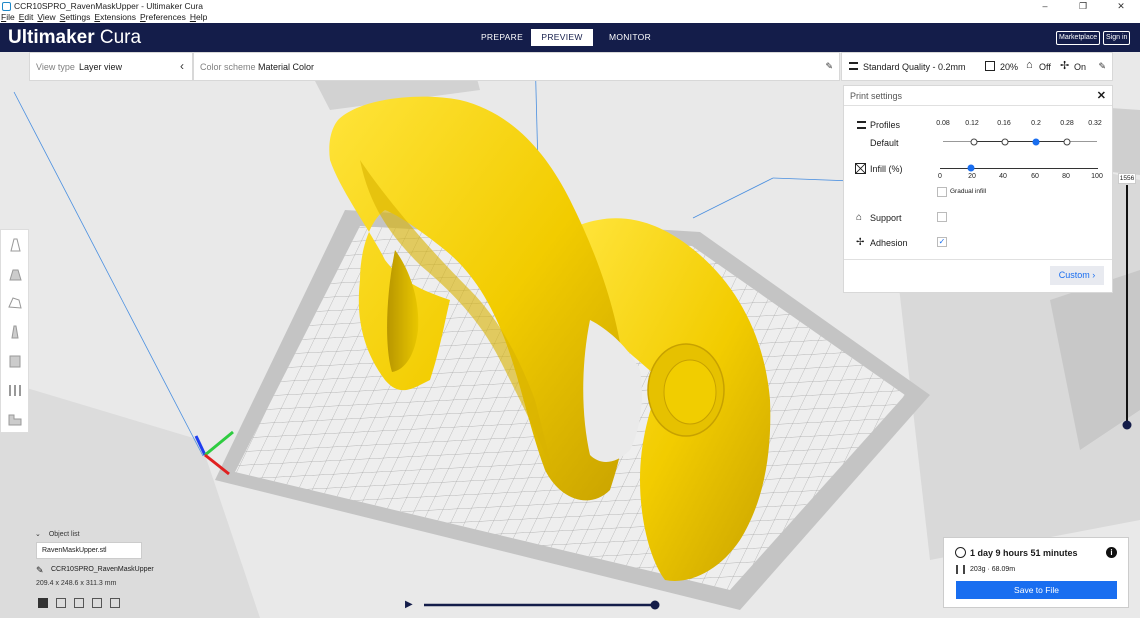  I want to click on infill-slider, so click(1019, 168).